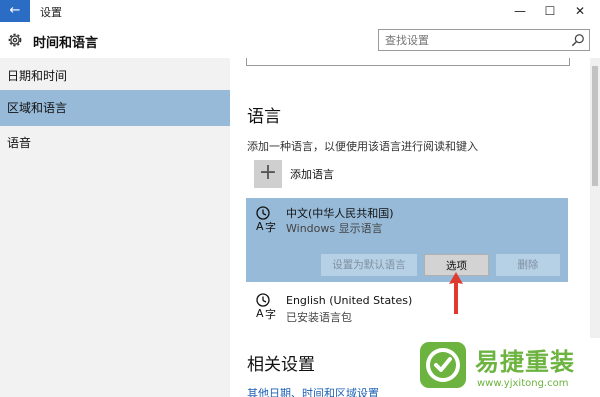  Describe the element at coordinates (595, 126) in the screenshot. I see `scrollbar-thumb` at that location.